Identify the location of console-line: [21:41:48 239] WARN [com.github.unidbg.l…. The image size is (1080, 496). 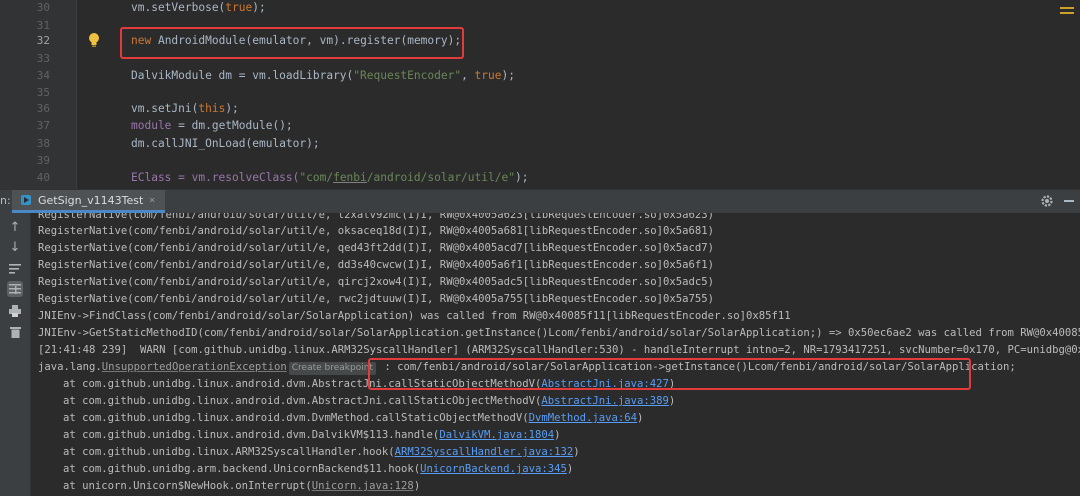
(559, 350).